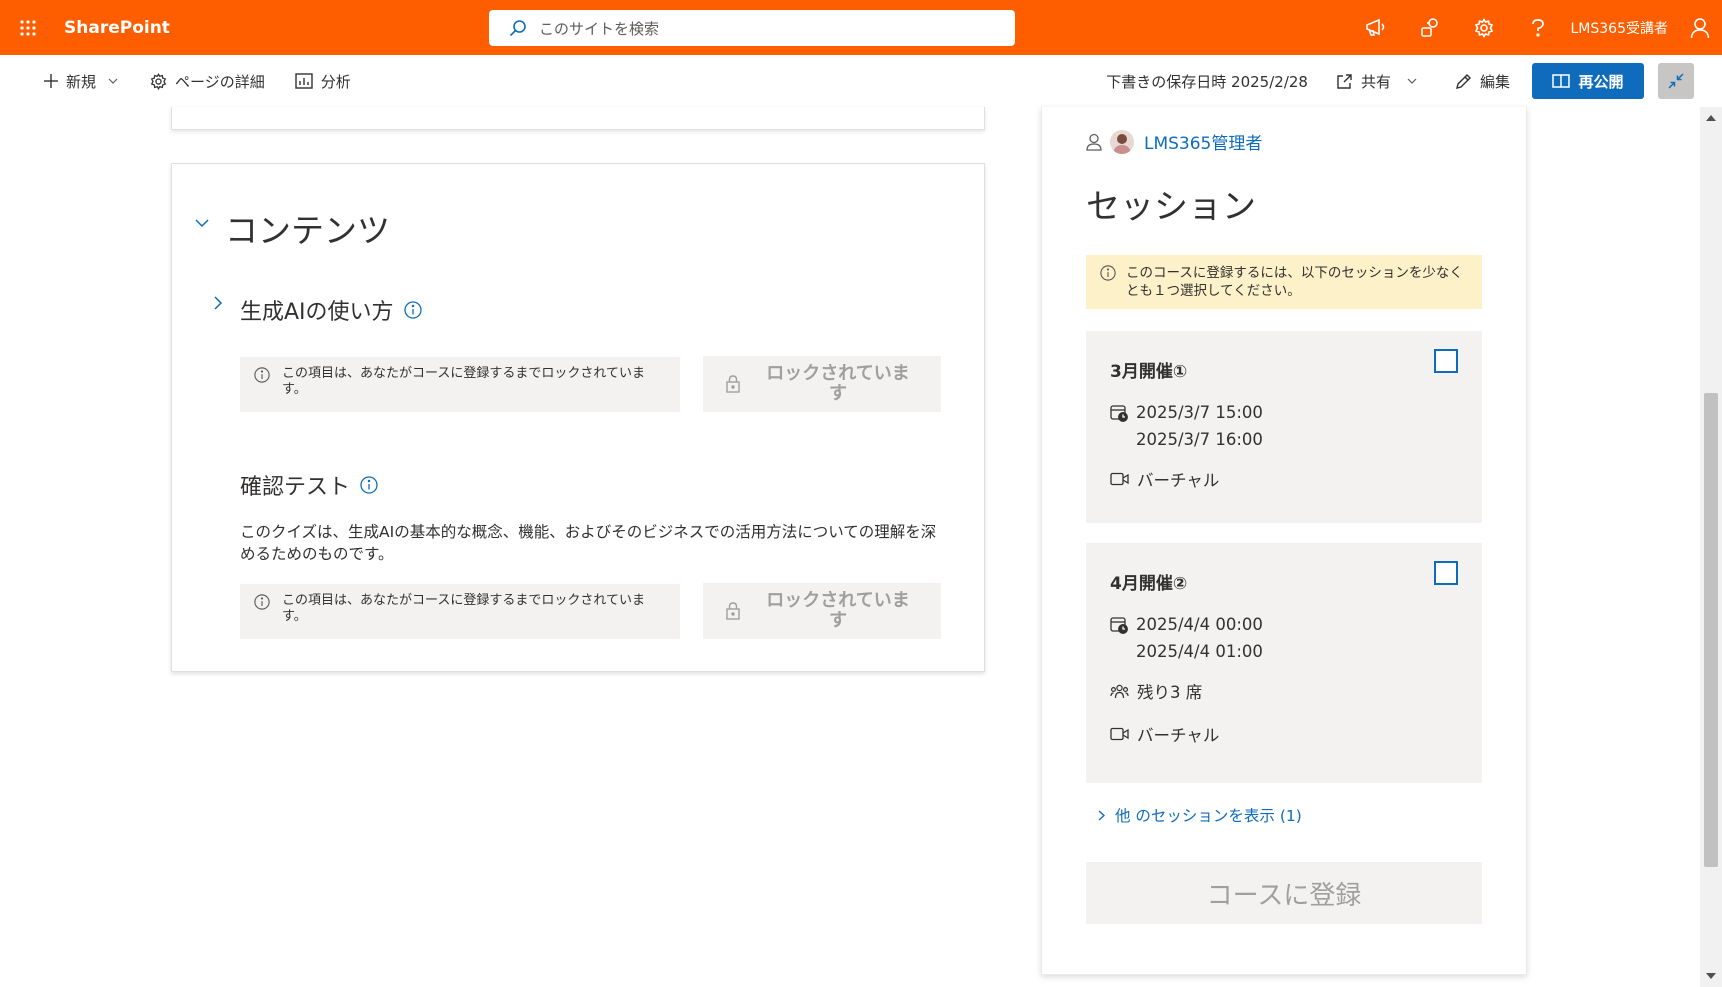 This screenshot has height=987, width=1722. I want to click on share-icon, so click(1344, 81).